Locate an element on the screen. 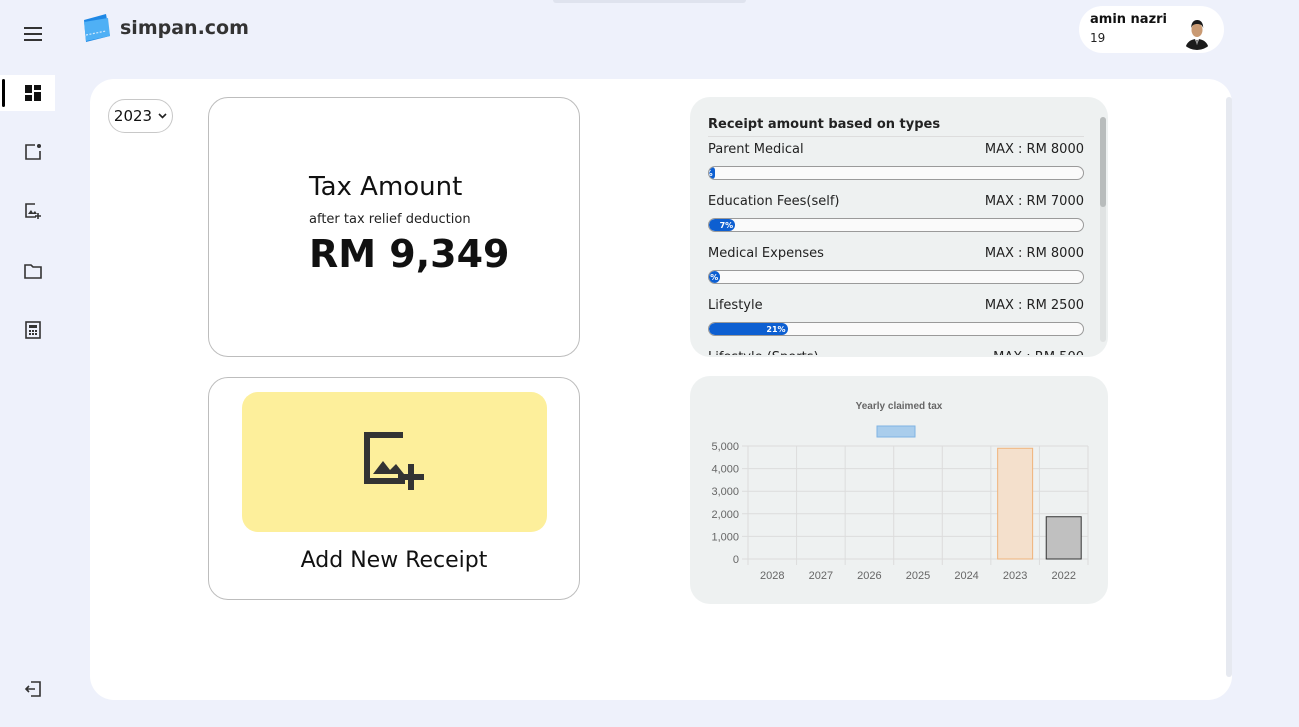  logout-icon is located at coordinates (32, 689).